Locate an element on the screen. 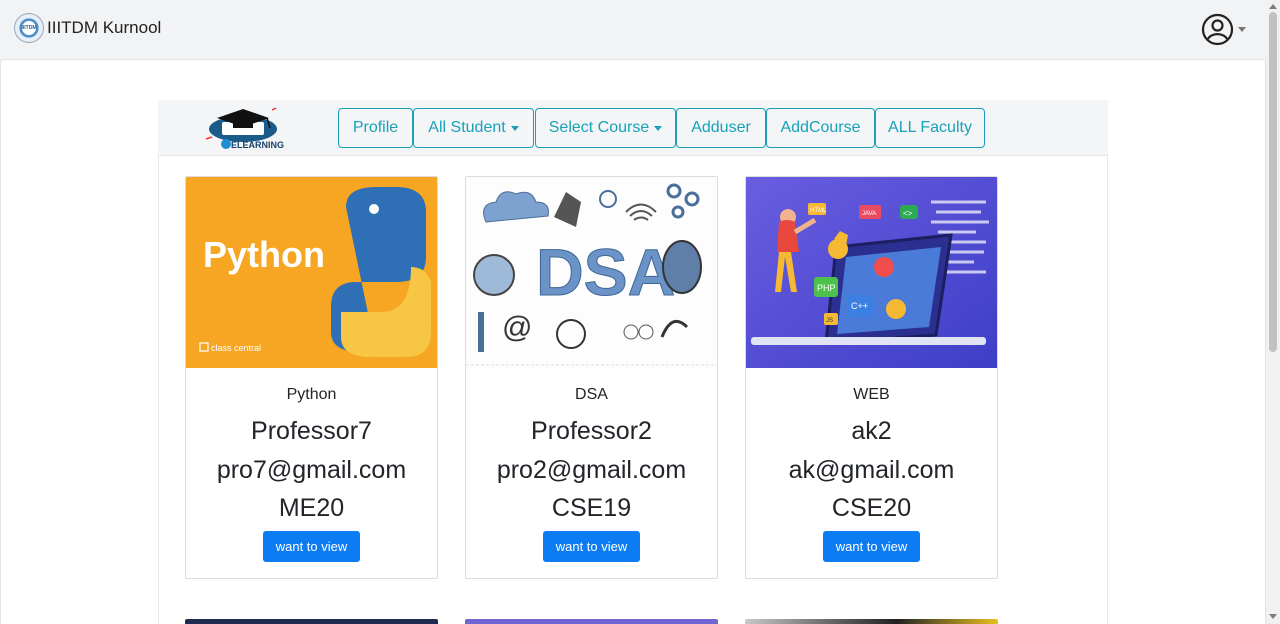 Image resolution: width=1280 pixels, height=624 pixels. professor-email: ak@gmail.com is located at coordinates (871, 470).